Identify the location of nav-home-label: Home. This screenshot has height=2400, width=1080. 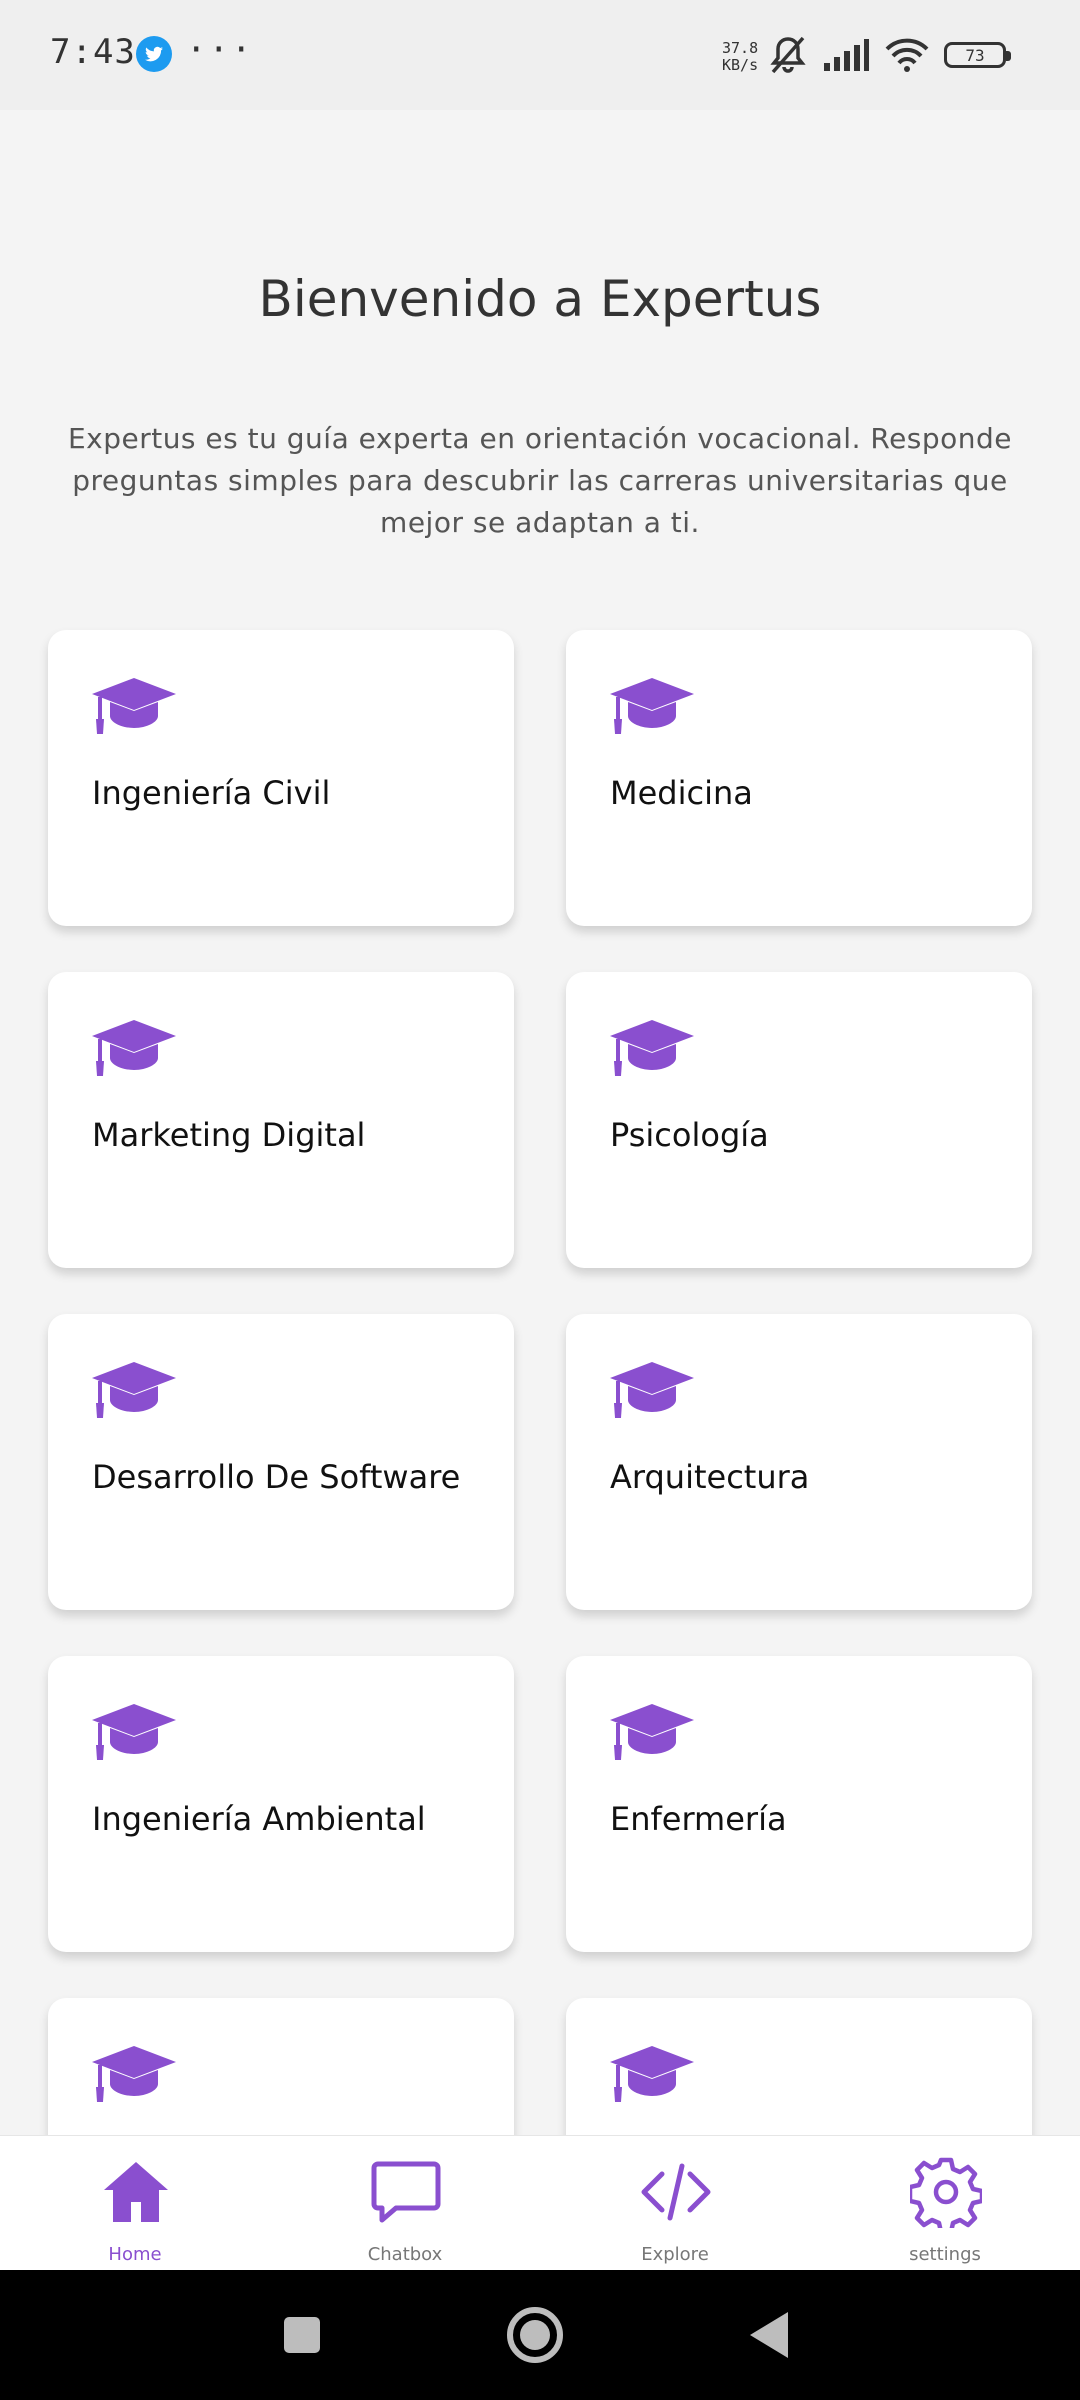
(135, 2254).